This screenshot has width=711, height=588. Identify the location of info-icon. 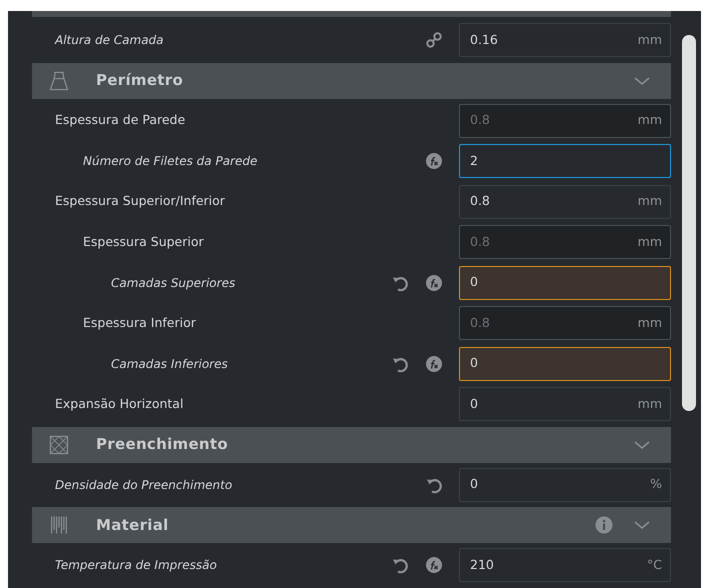
(604, 525).